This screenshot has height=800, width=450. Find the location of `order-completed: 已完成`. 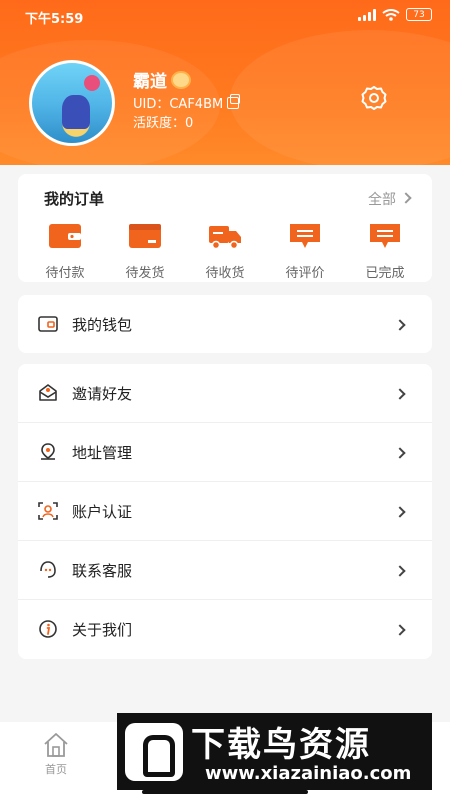

order-completed: 已完成 is located at coordinates (385, 251).